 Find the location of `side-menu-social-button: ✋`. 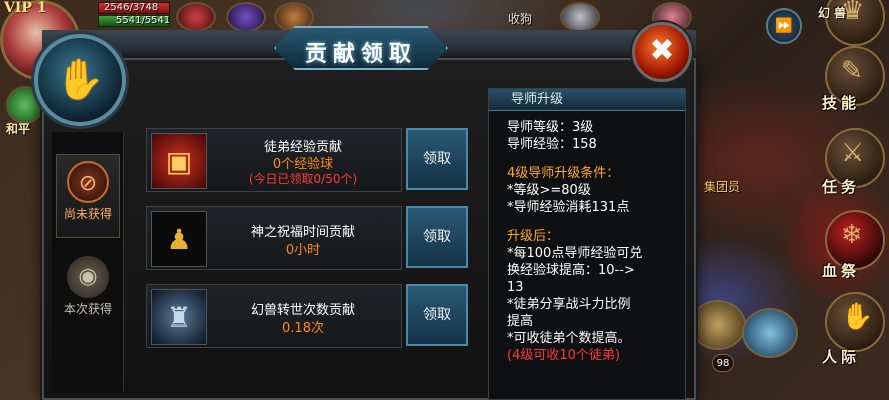

side-menu-social-button: ✋ is located at coordinates (855, 322).